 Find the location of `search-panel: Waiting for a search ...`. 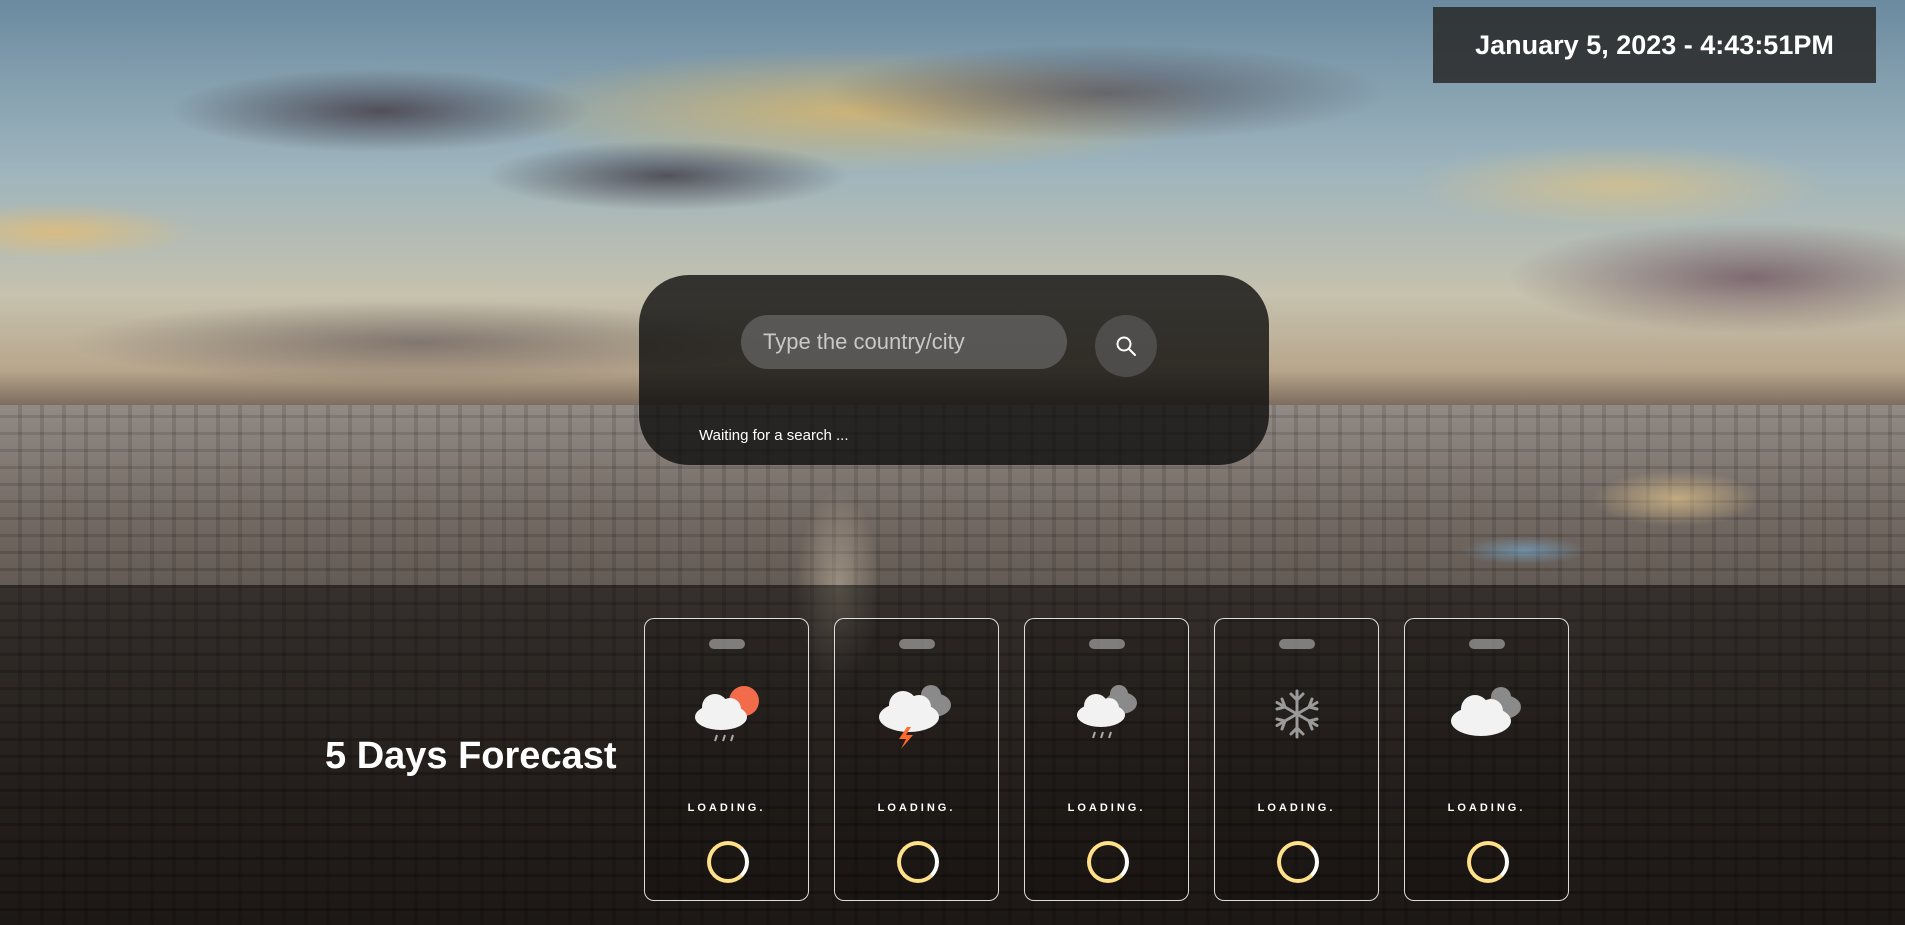

search-panel: Waiting for a search ... is located at coordinates (954, 370).